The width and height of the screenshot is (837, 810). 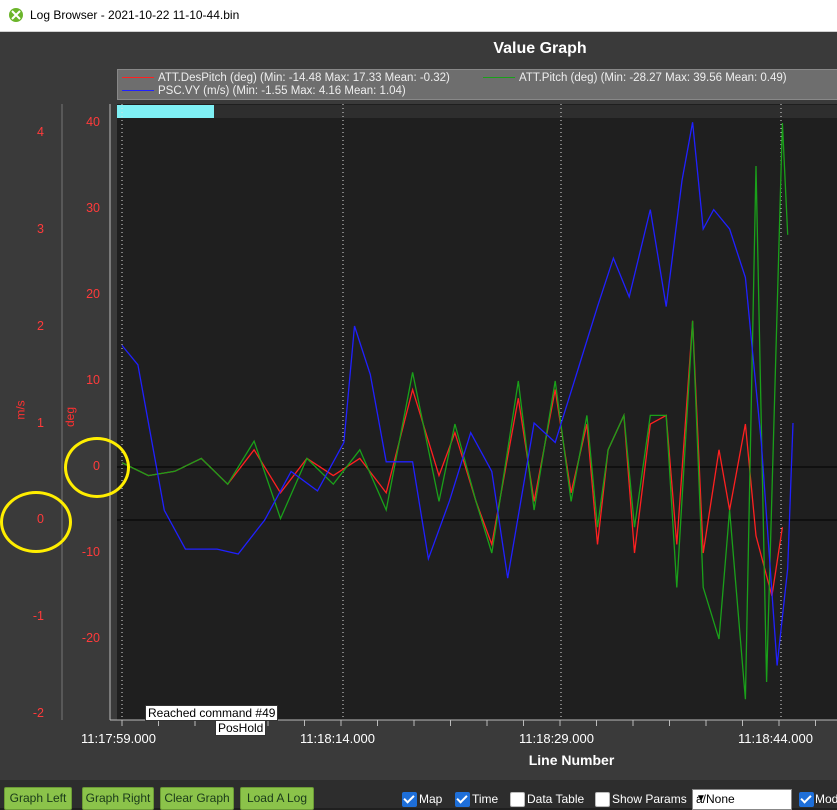 I want to click on x-tick: 11:18:29.000, so click(x=556, y=738).